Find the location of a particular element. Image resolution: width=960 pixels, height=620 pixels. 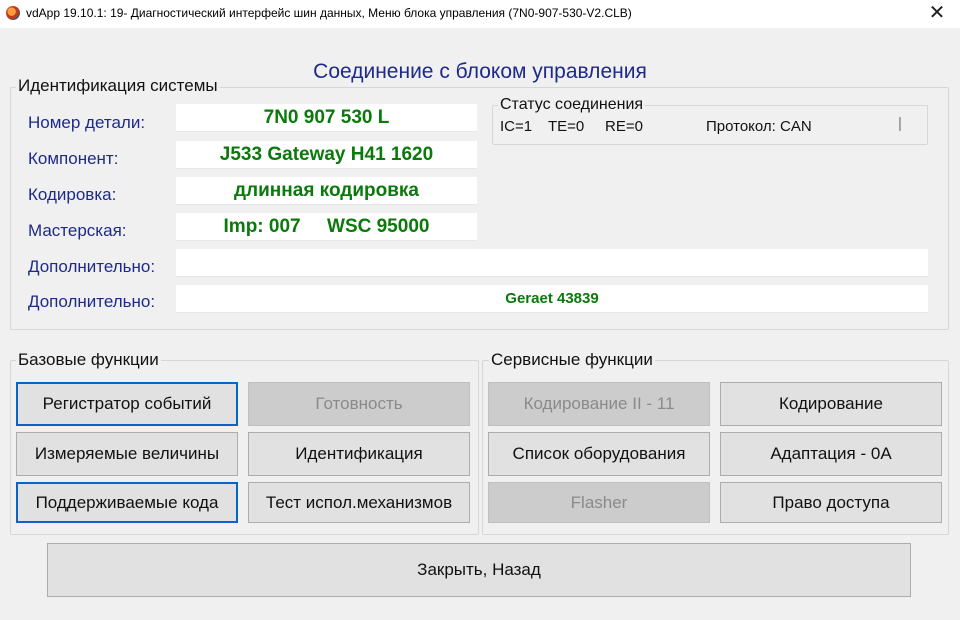

component-label: Компонент: is located at coordinates (73, 158).